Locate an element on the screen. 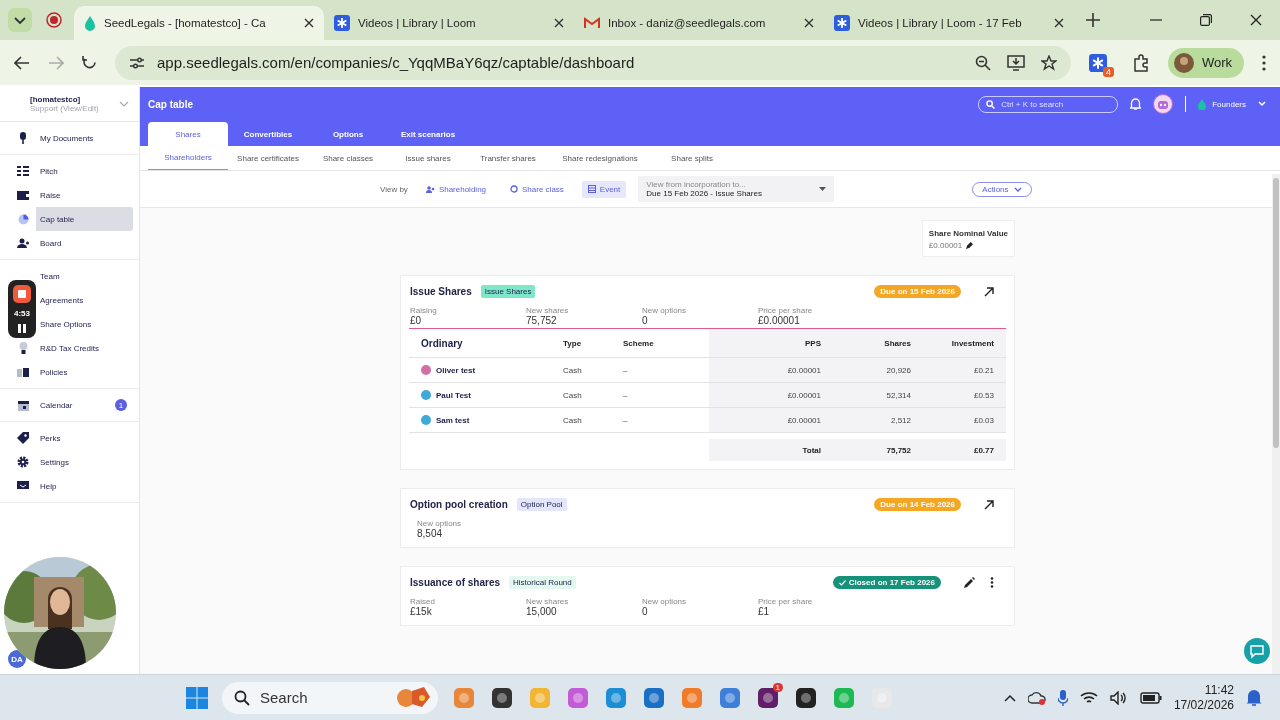 This screenshot has width=1280, height=720. caret-icon is located at coordinates (823, 189).